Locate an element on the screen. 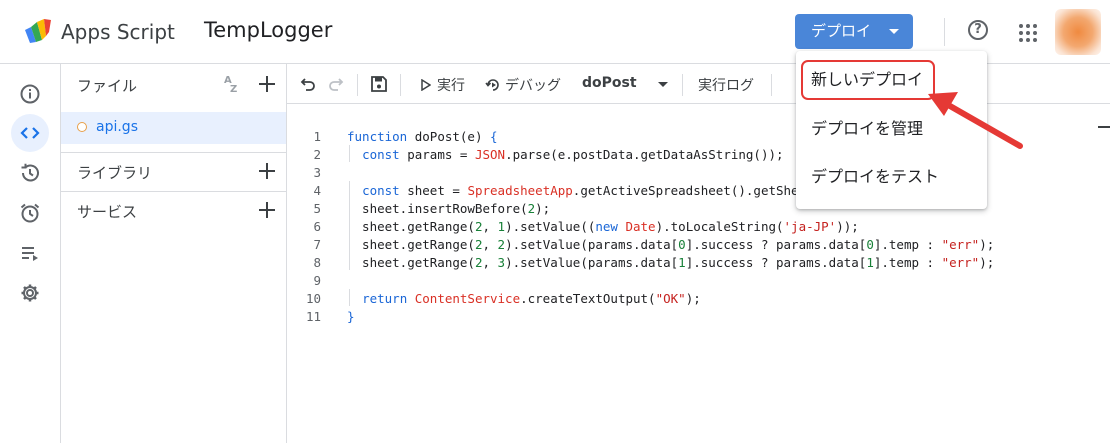 This screenshot has width=1110, height=443. line-number: 8 is located at coordinates (317, 262).